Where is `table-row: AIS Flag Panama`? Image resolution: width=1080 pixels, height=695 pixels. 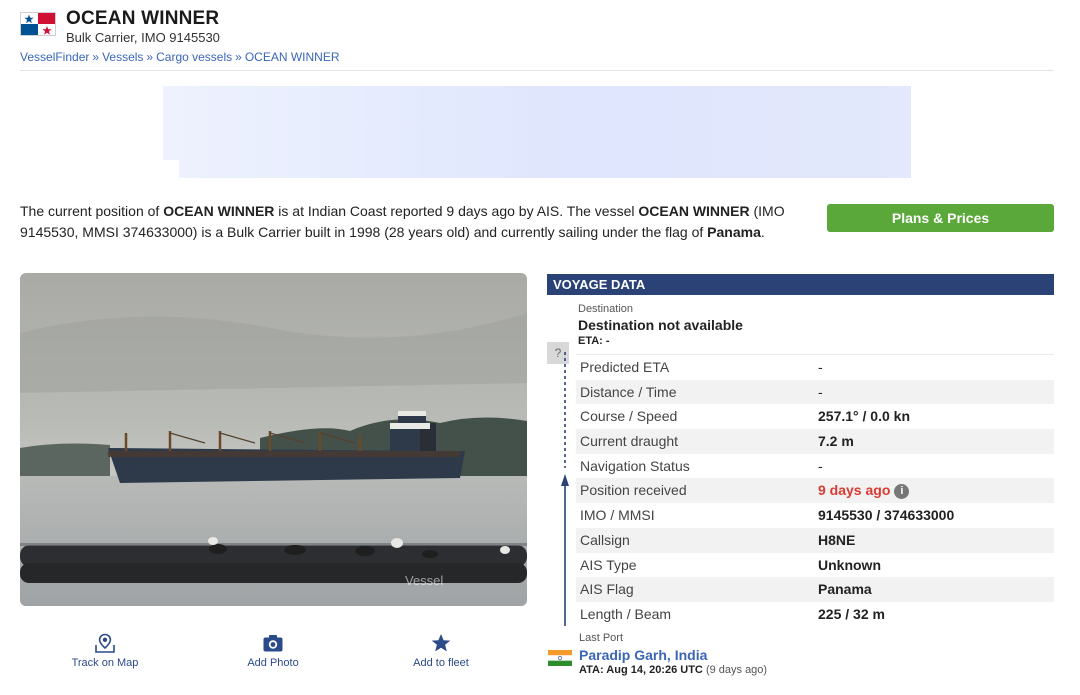
table-row: AIS Flag Panama is located at coordinates (815, 589).